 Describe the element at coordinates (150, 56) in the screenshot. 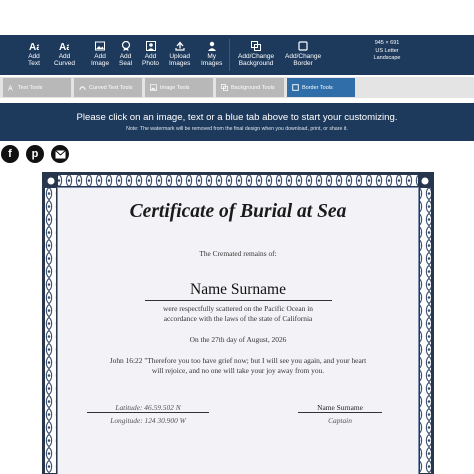

I see `add-photo-label-1: Add` at that location.